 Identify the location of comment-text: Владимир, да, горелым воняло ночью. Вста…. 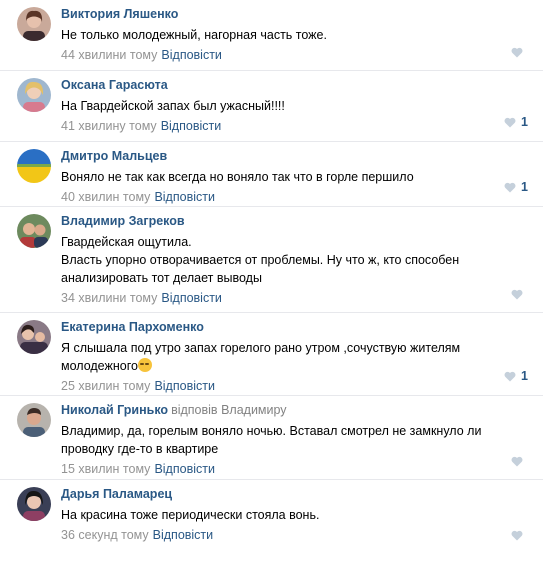
(273, 440).